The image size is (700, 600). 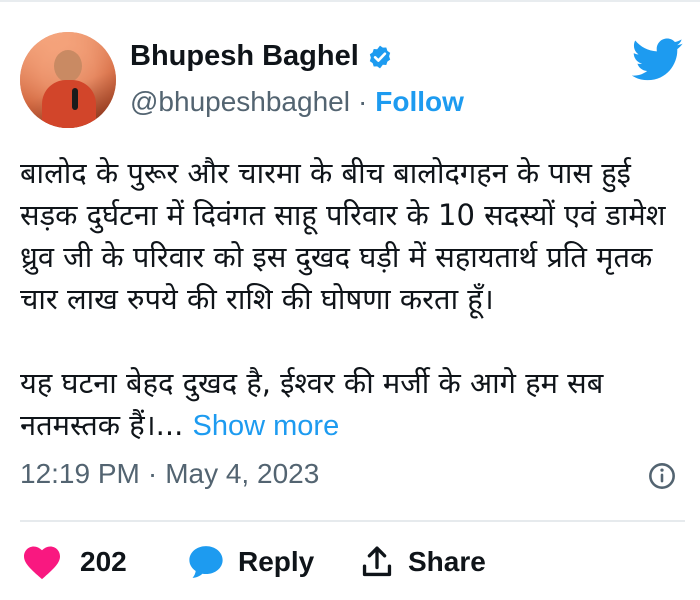 I want to click on author-name-row: Bhupesh Baghel, so click(x=261, y=56).